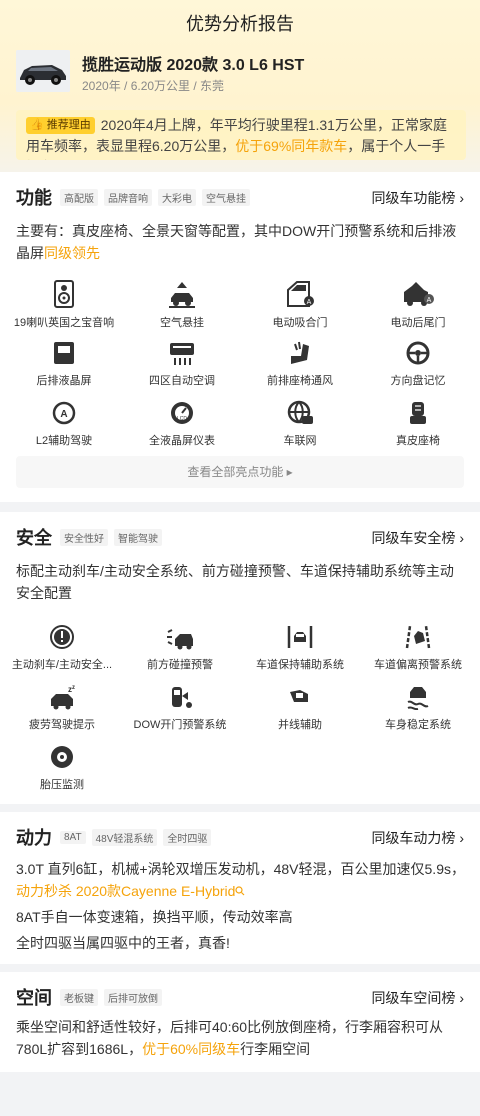  Describe the element at coordinates (64, 310) in the screenshot. I see `feature-item: 19喇叭英国之宝音响` at that location.